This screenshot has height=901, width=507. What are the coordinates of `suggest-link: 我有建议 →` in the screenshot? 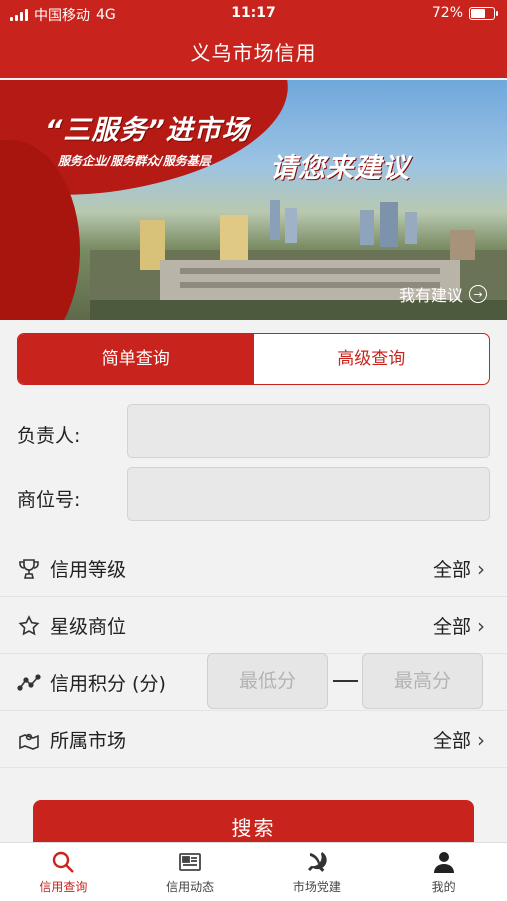 It's located at (443, 294).